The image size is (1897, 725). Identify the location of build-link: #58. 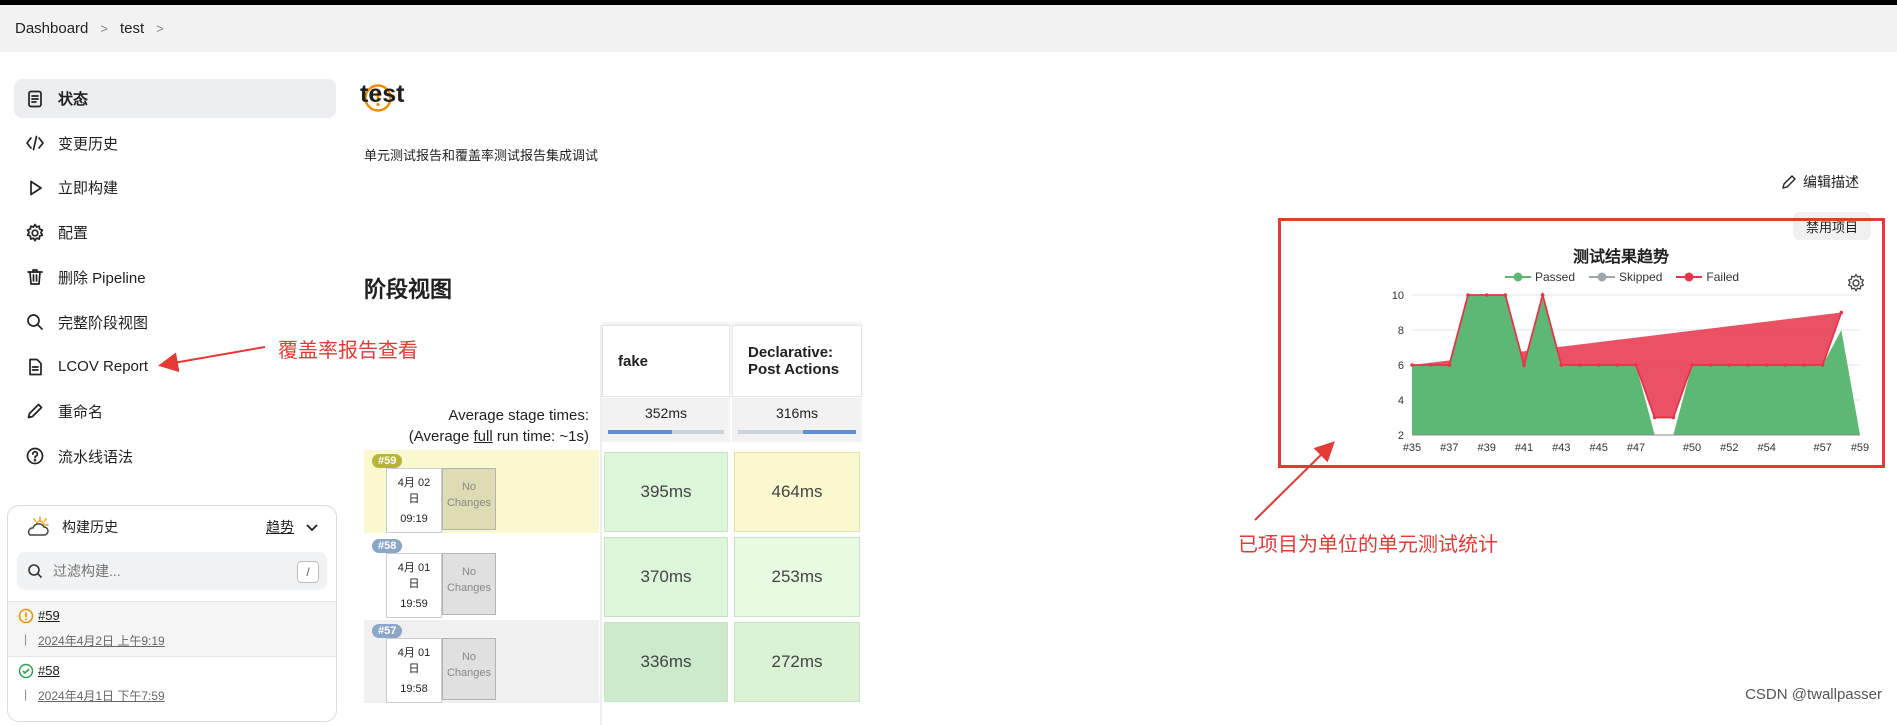
(49, 670).